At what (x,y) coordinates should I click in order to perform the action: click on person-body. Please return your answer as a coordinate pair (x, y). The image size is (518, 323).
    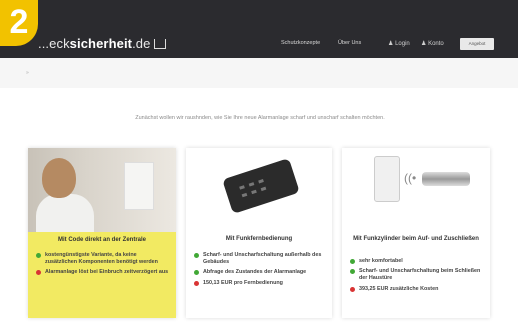
    Looking at the image, I should click on (65, 213).